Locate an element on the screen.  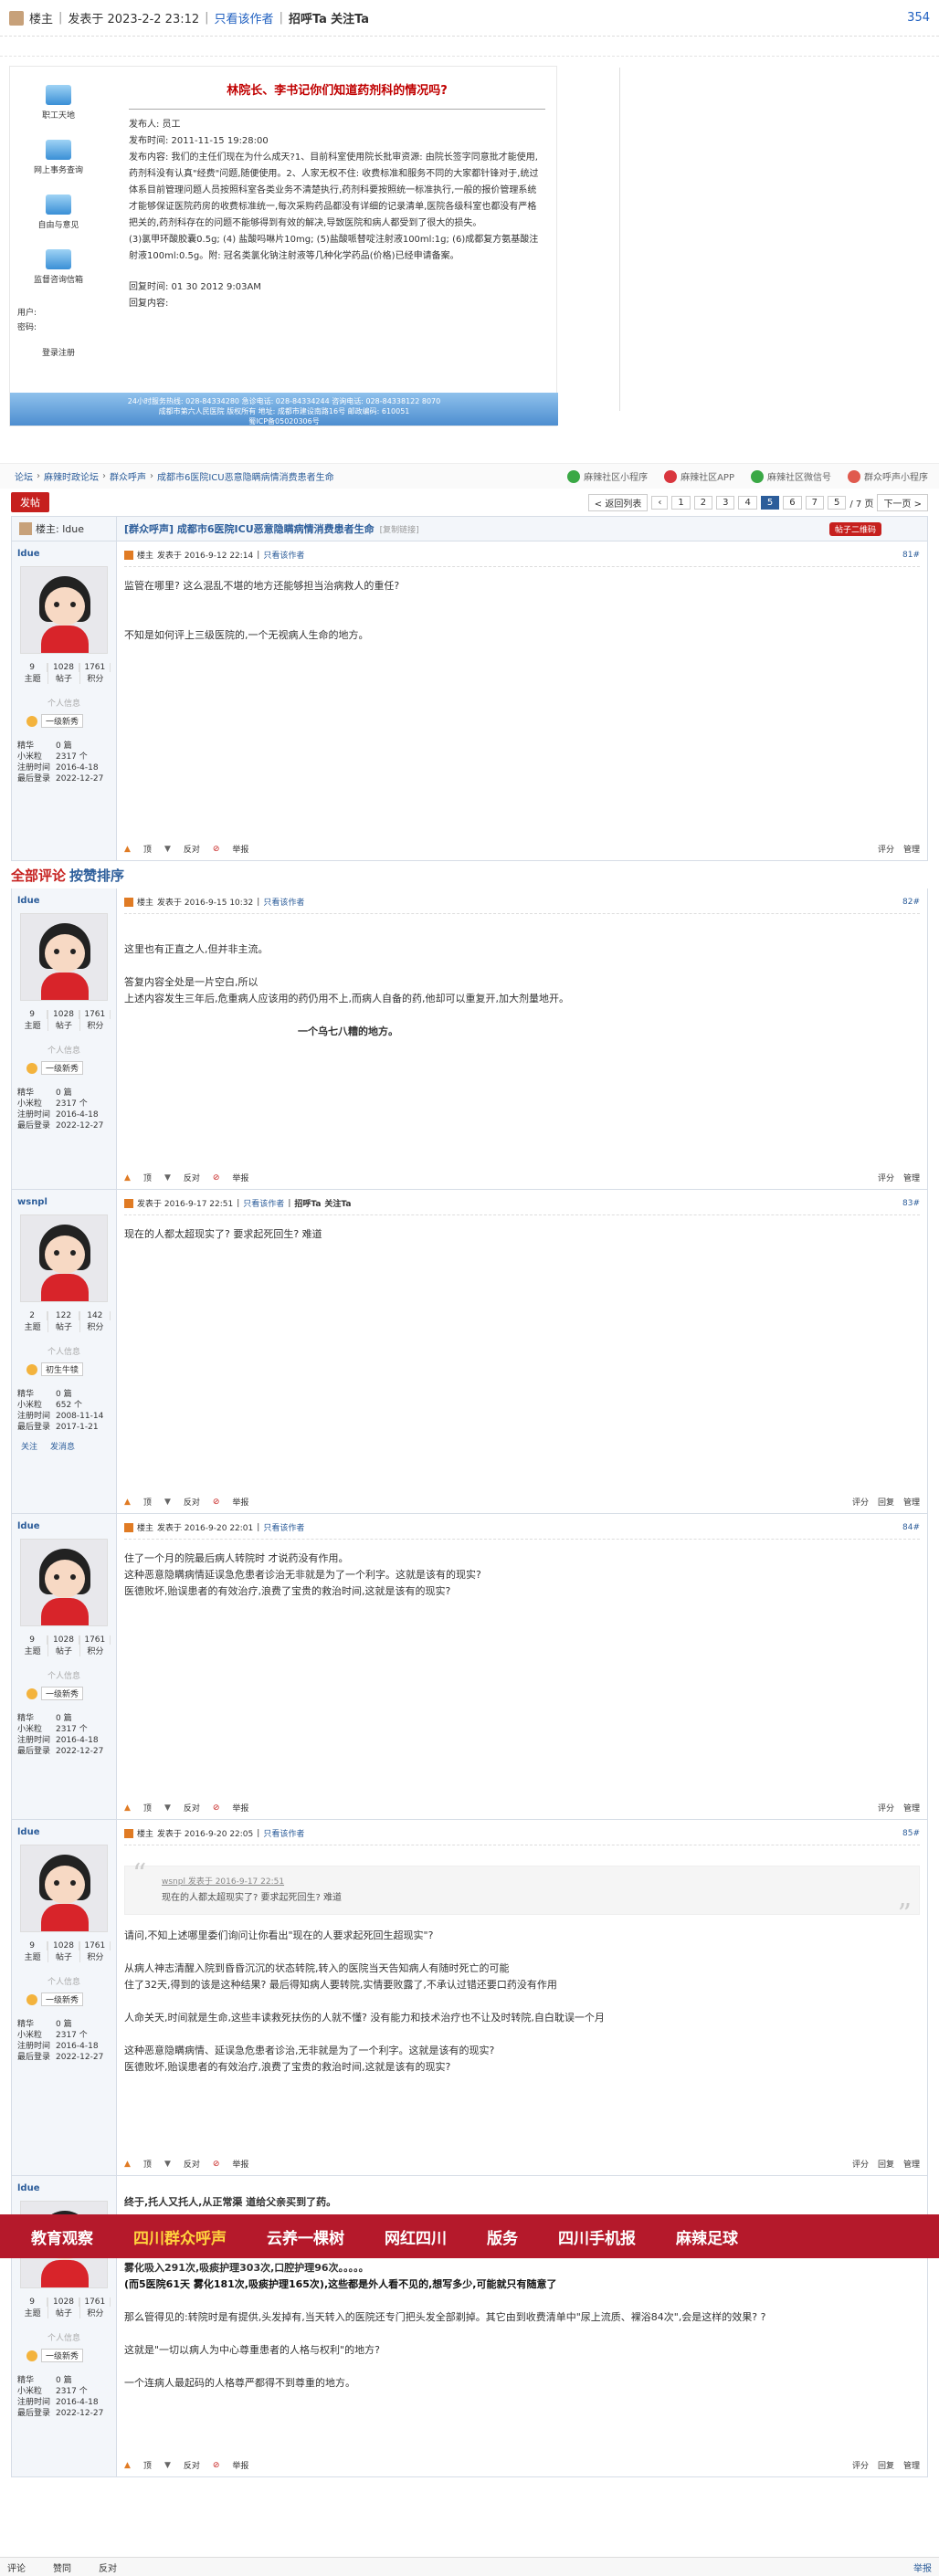
floor-number: 354 is located at coordinates (919, 18).